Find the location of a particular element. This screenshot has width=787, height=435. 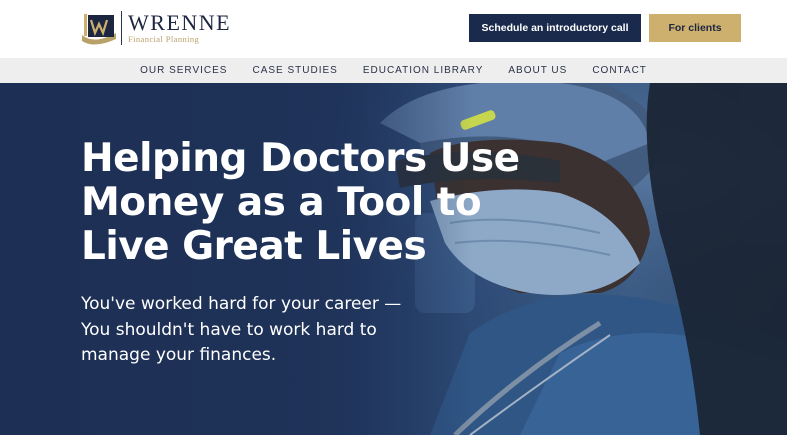

logo-name: WRENNE is located at coordinates (180, 22).